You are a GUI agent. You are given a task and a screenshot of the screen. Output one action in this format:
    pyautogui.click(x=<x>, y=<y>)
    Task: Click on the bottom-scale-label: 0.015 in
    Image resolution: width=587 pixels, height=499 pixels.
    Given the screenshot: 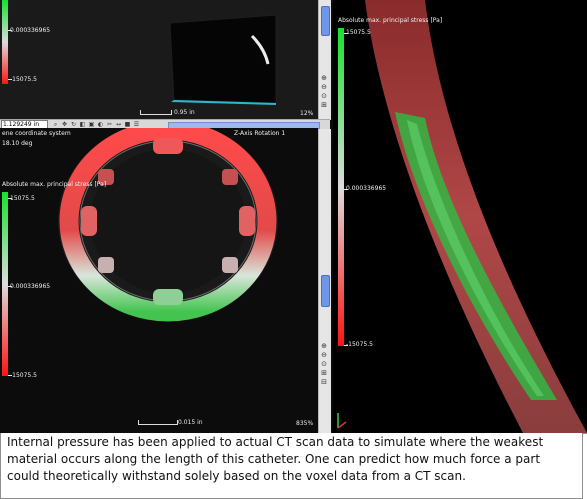 What is the action you would take?
    pyautogui.click(x=190, y=422)
    